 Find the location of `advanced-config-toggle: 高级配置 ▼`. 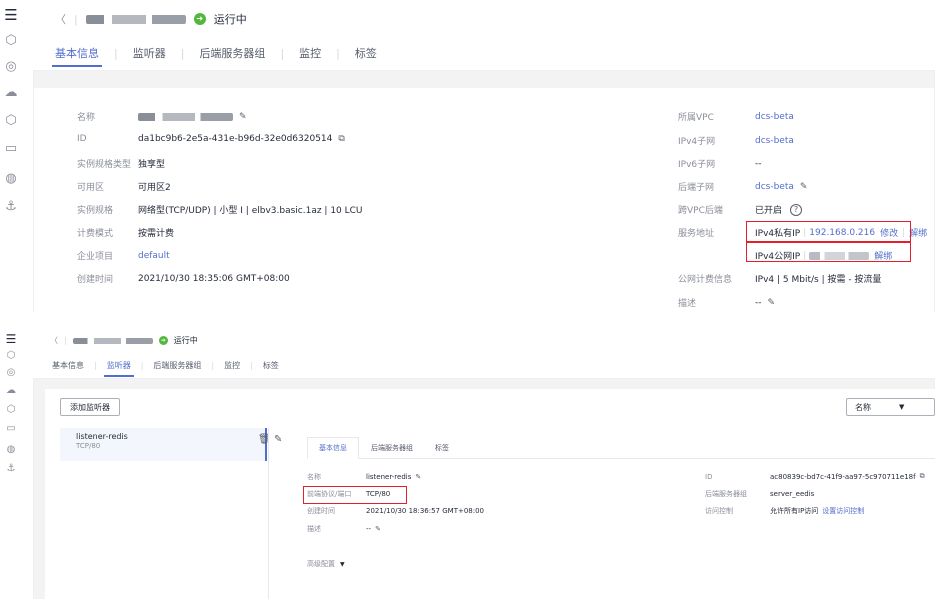

advanced-config-toggle: 高级配置 ▼ is located at coordinates (326, 564).